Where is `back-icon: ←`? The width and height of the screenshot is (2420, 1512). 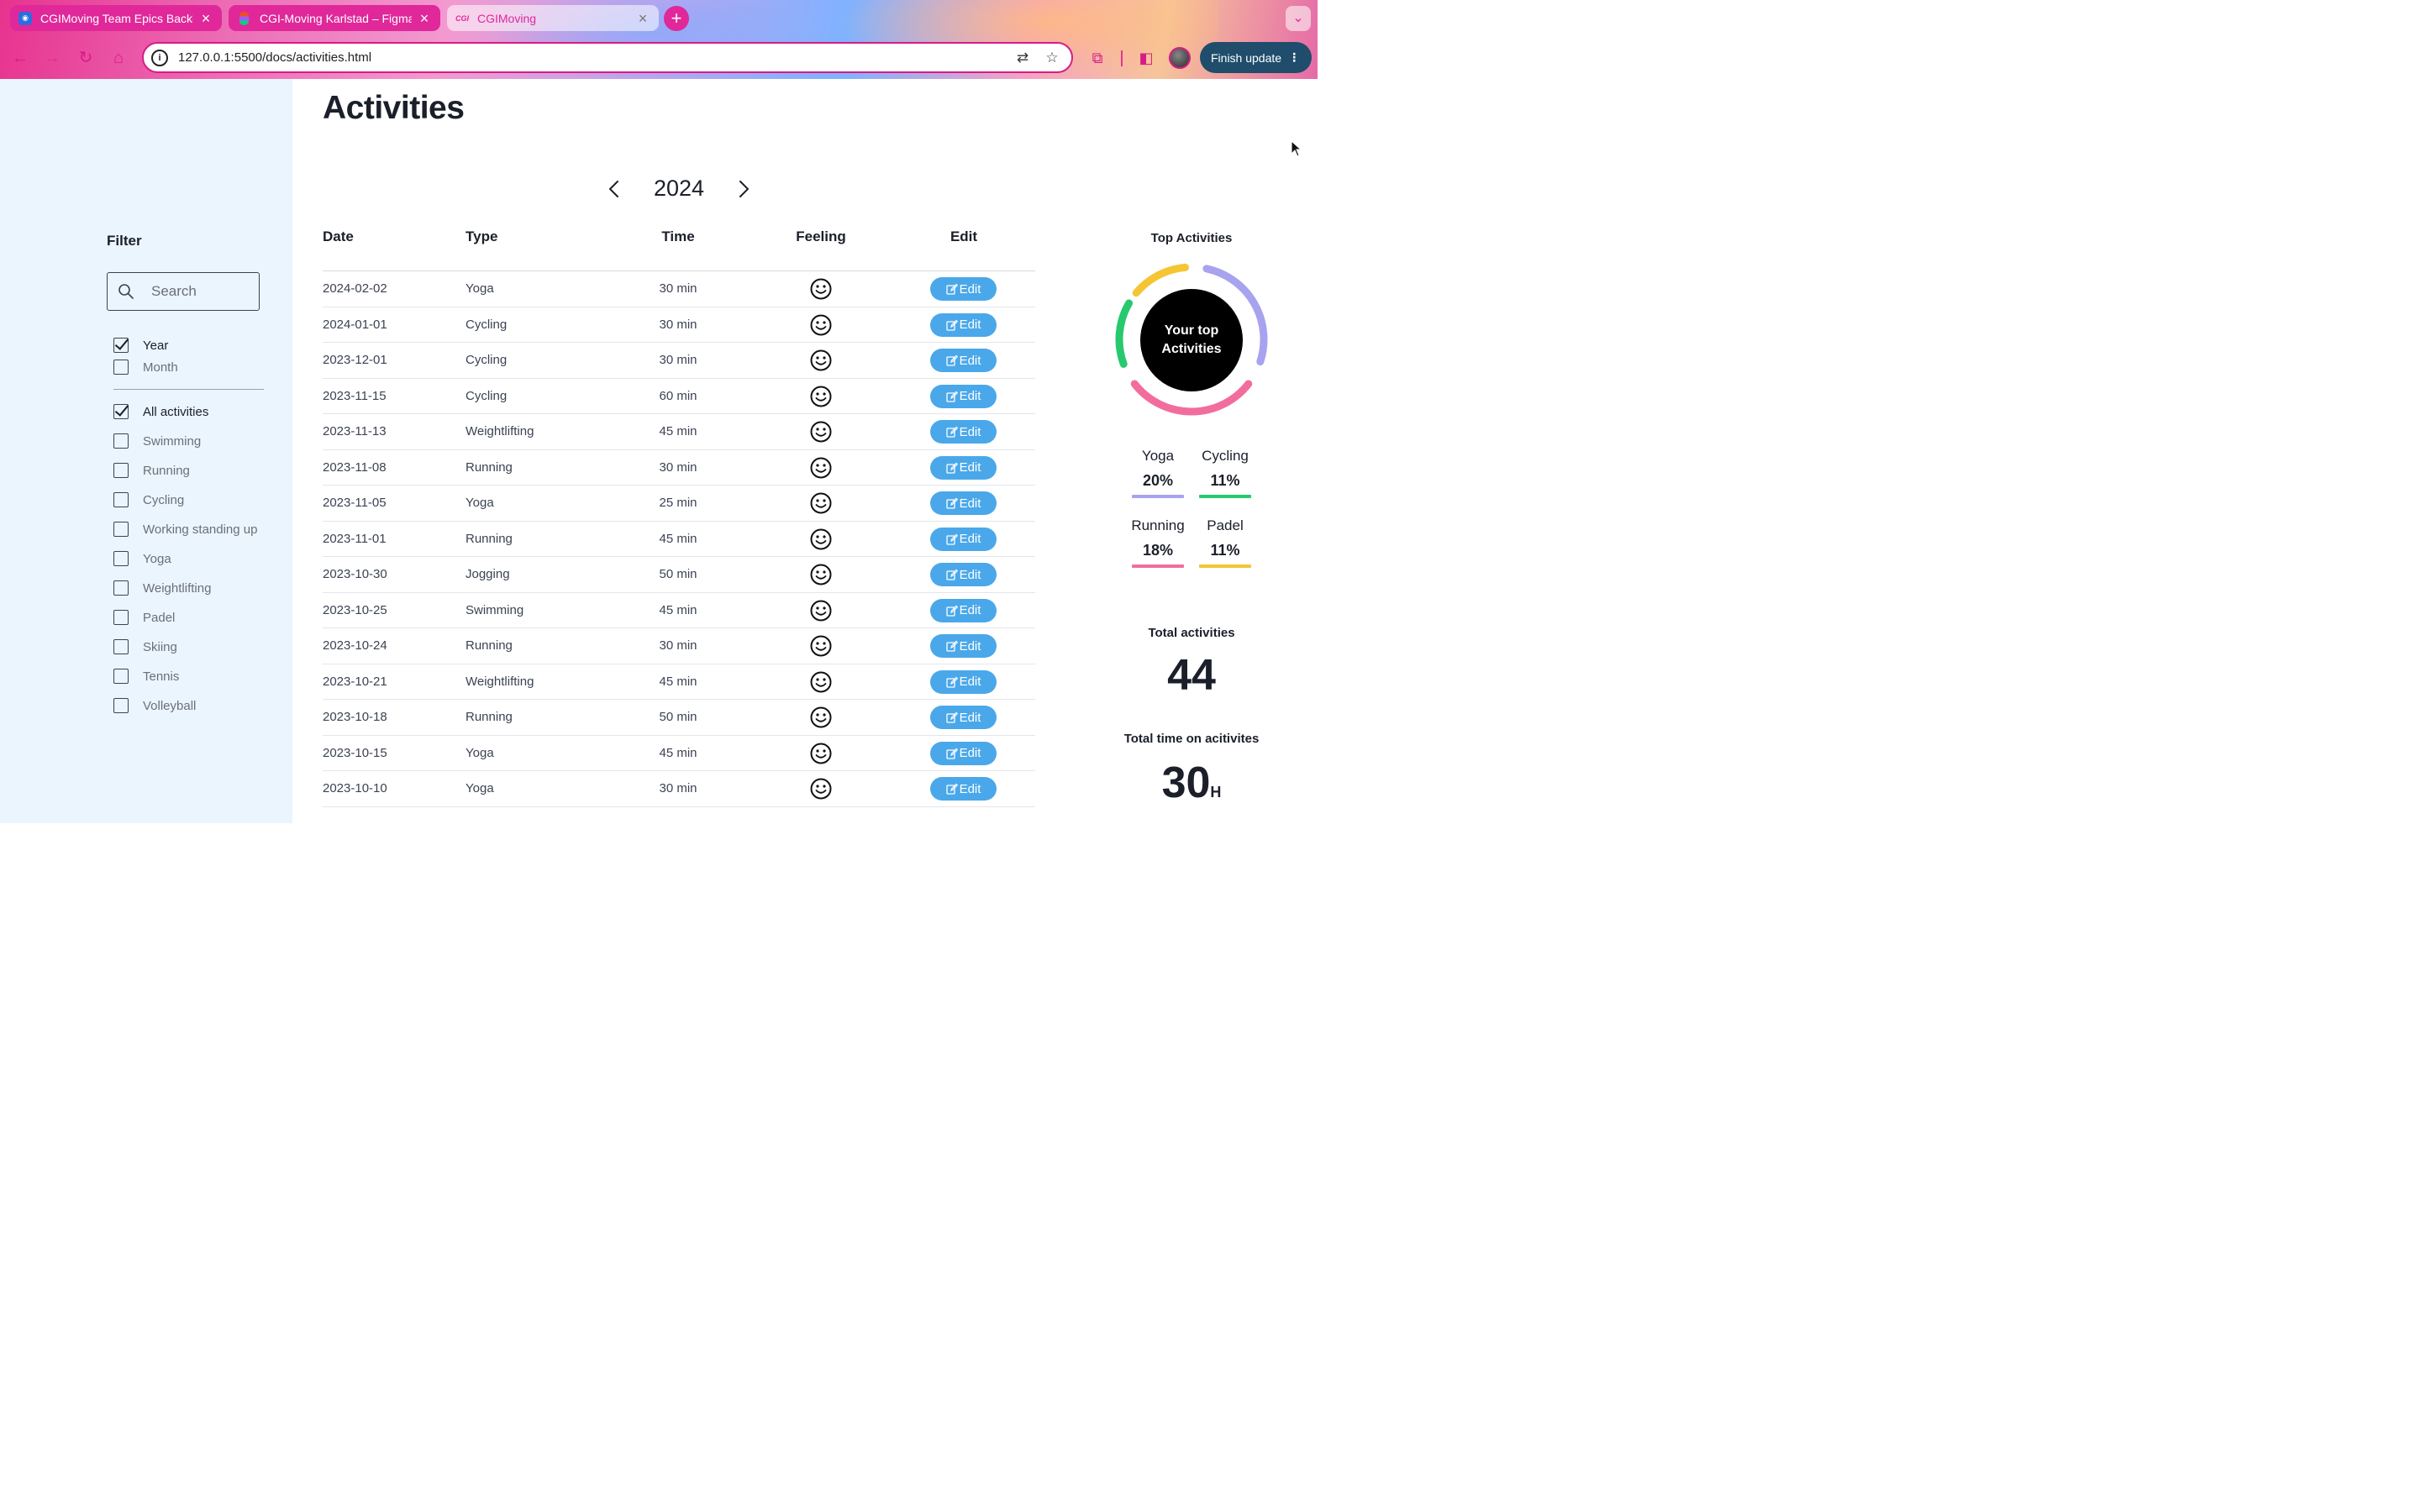
back-icon: ← is located at coordinates (20, 58).